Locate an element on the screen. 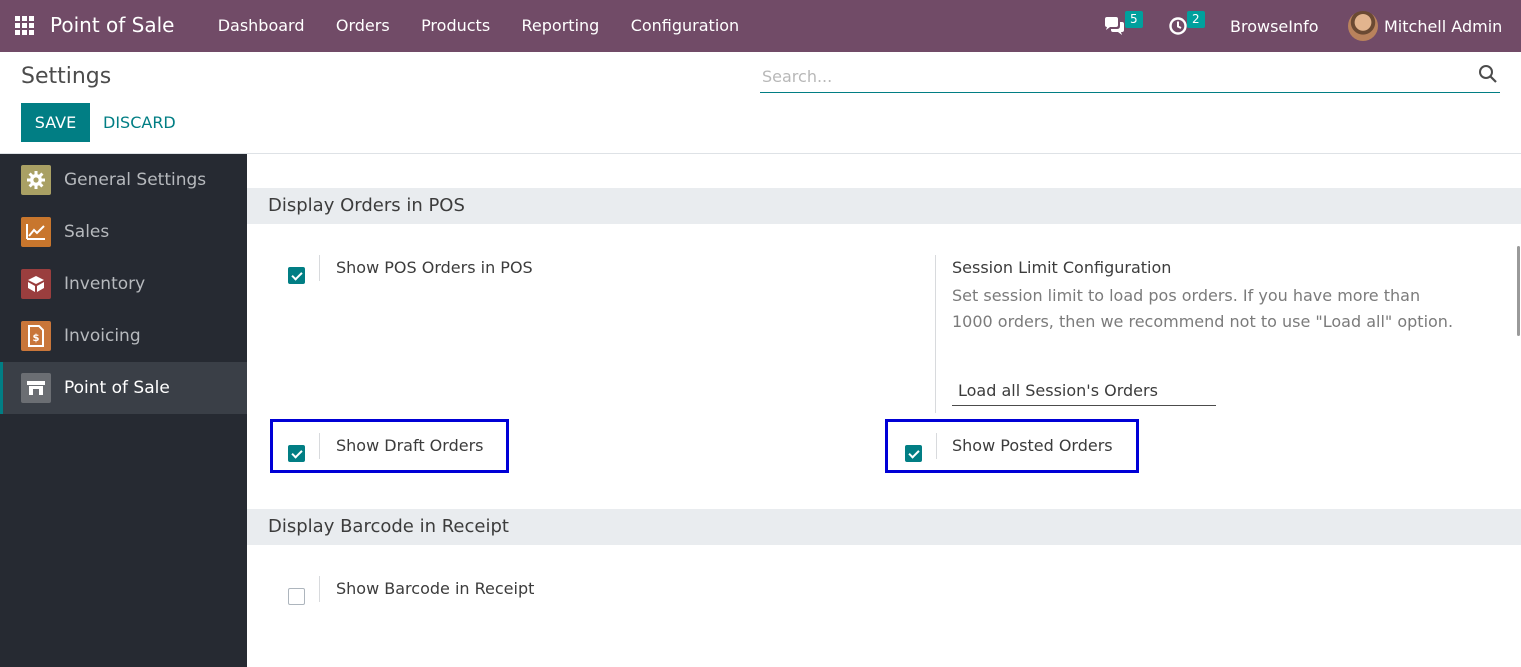  user-avatar is located at coordinates (1363, 26).